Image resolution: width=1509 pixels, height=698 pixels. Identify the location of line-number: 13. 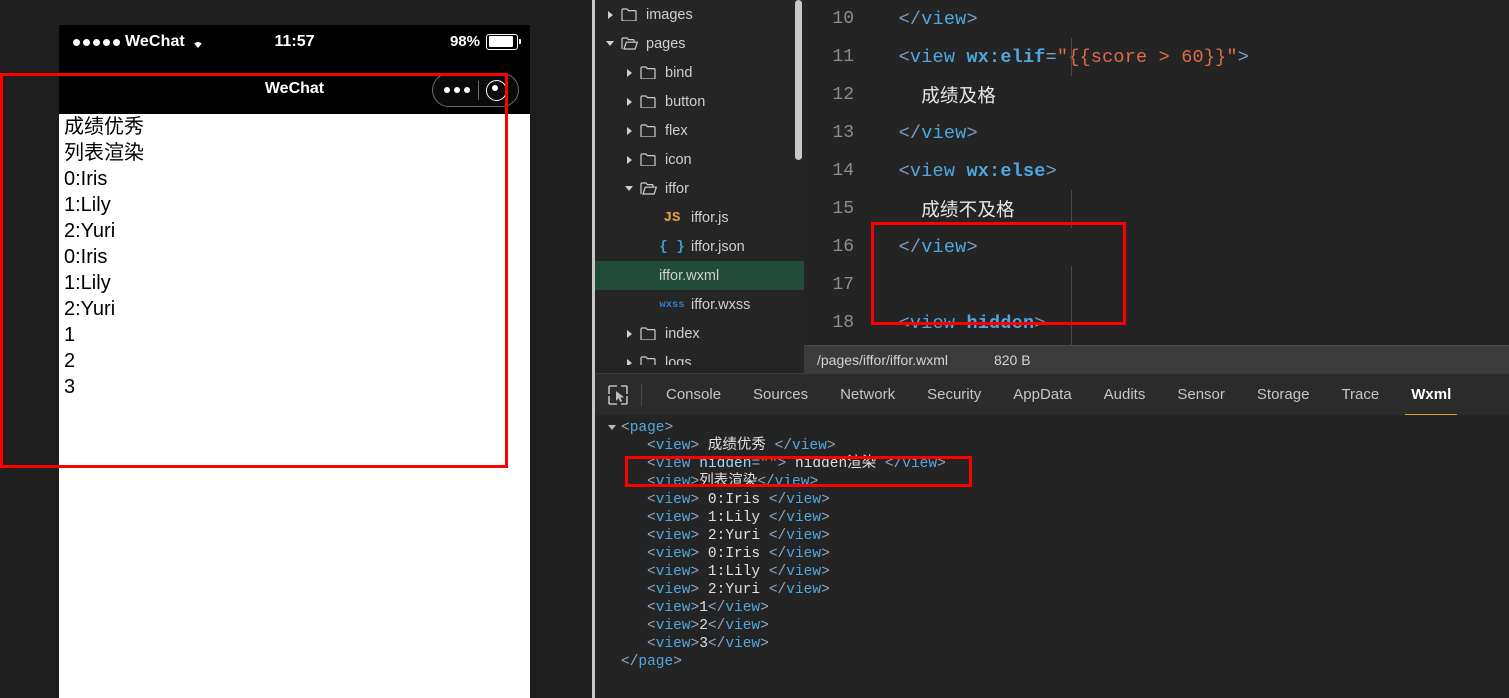
(843, 133).